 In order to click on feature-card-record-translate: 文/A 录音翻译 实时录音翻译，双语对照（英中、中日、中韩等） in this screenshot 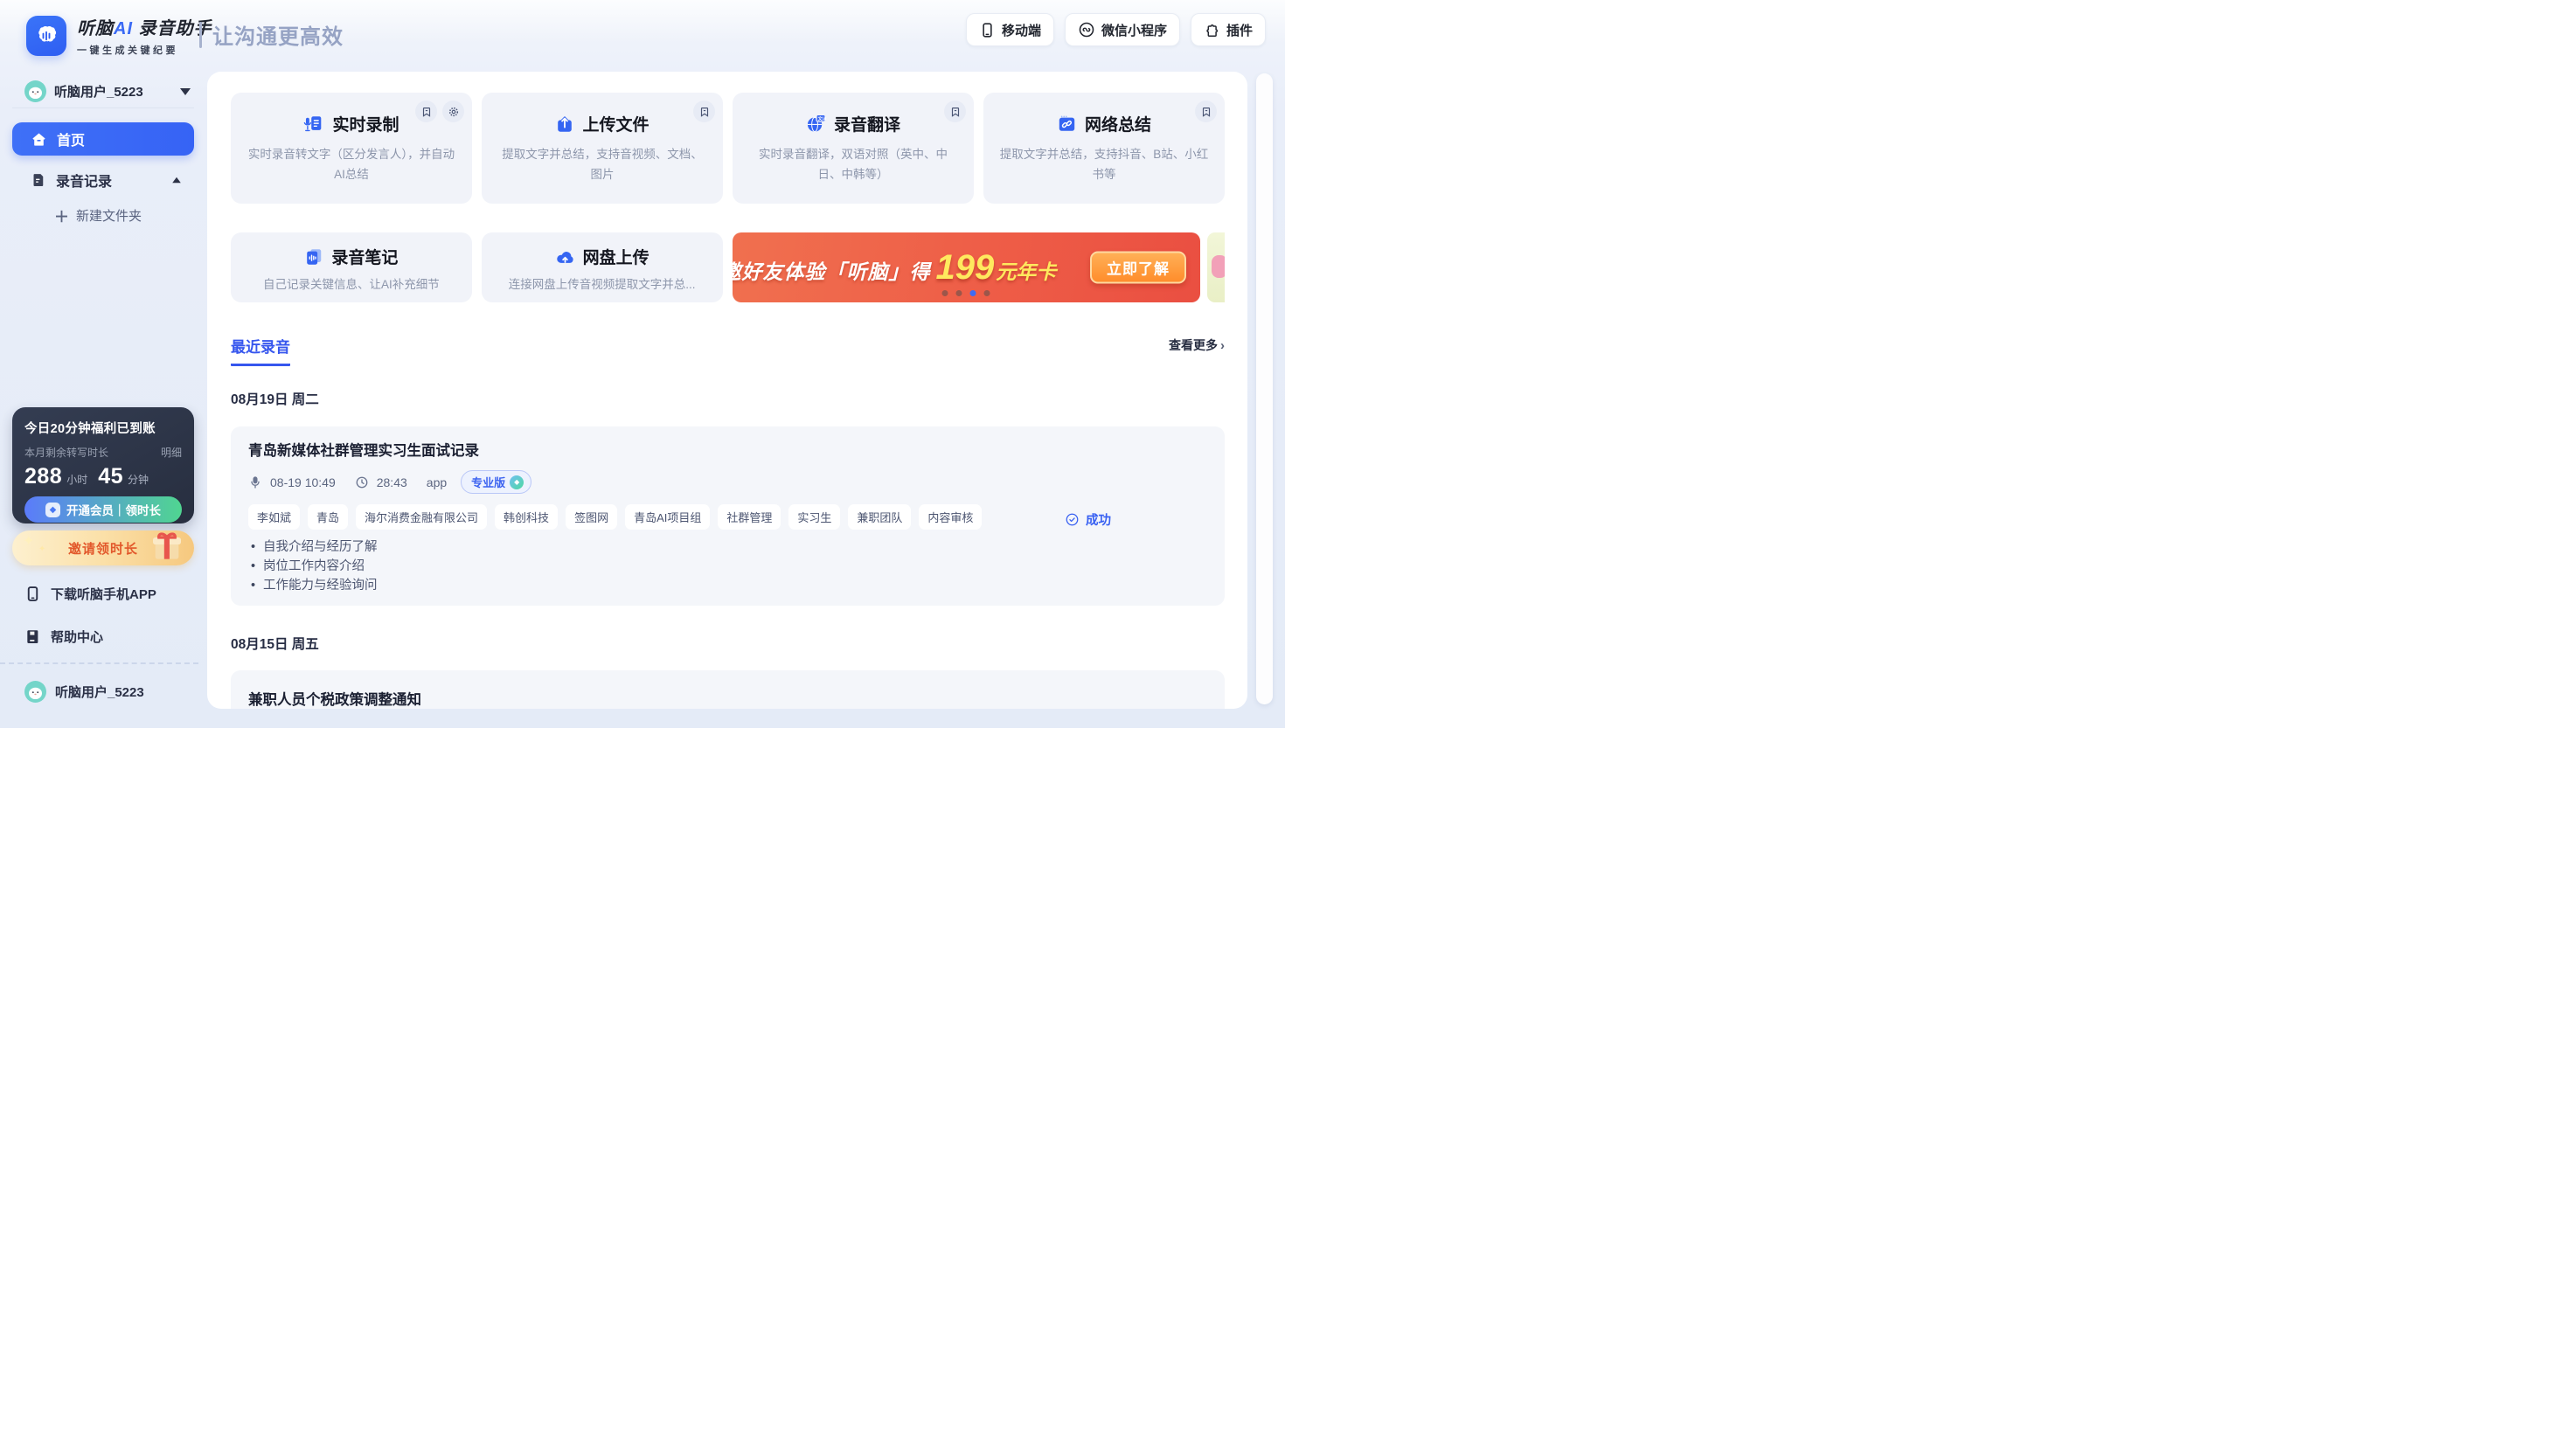, I will do `click(853, 148)`.